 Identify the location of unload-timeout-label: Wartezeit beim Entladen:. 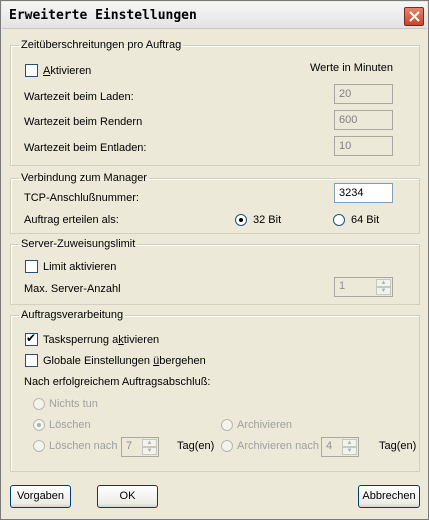
(85, 148).